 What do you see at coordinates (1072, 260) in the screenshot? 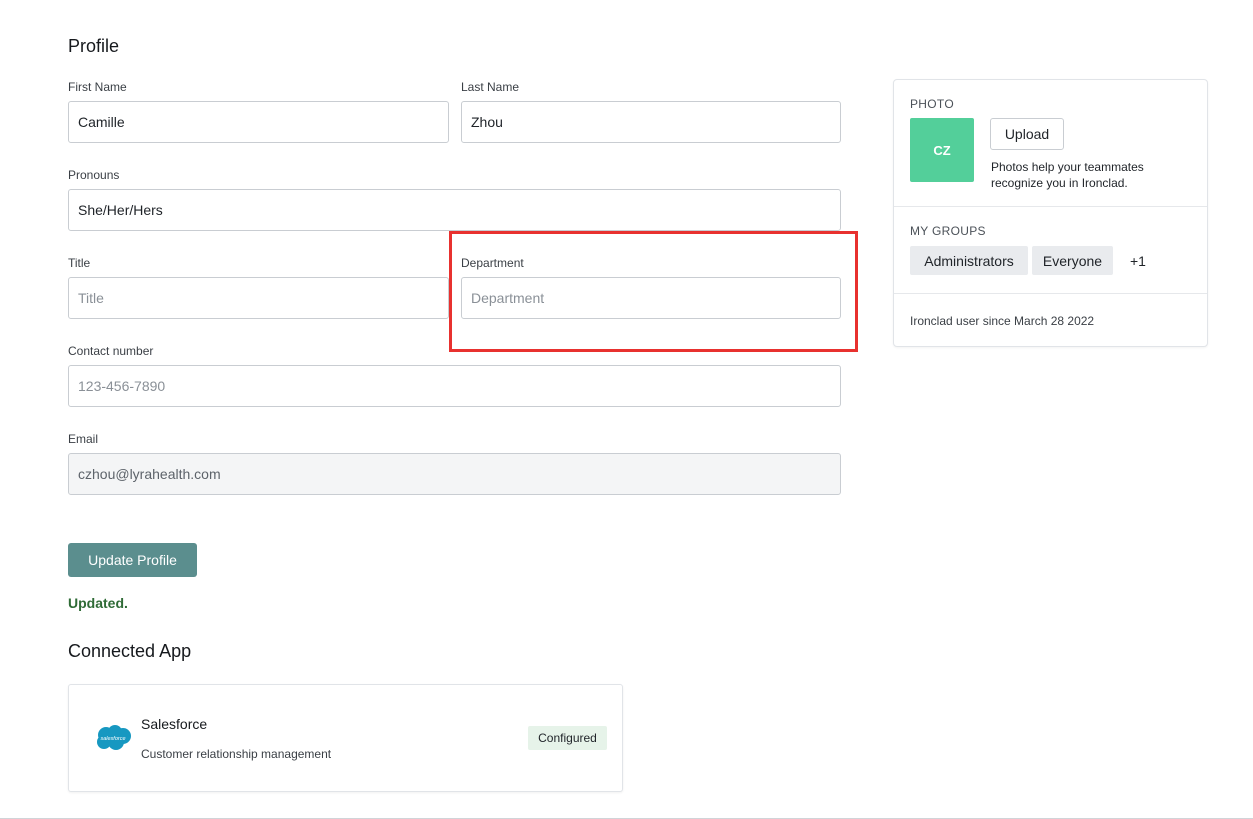
I see `group-chip-everyone: Everyone` at bounding box center [1072, 260].